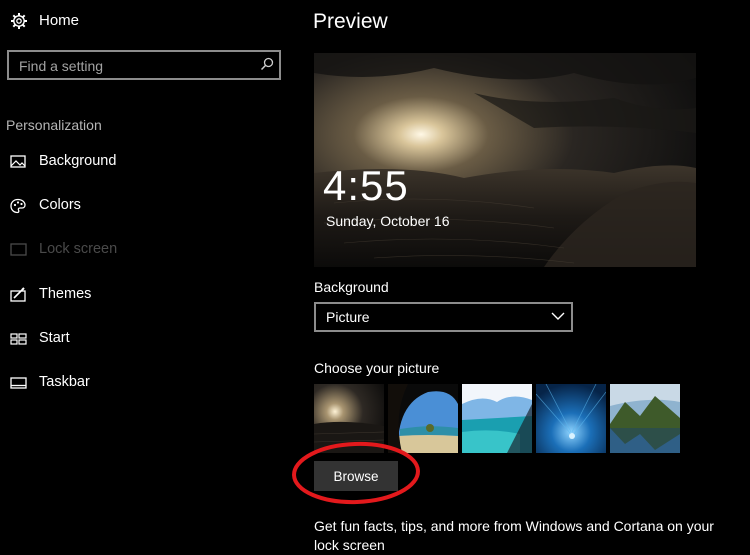  What do you see at coordinates (19, 295) in the screenshot?
I see `themes-icon` at bounding box center [19, 295].